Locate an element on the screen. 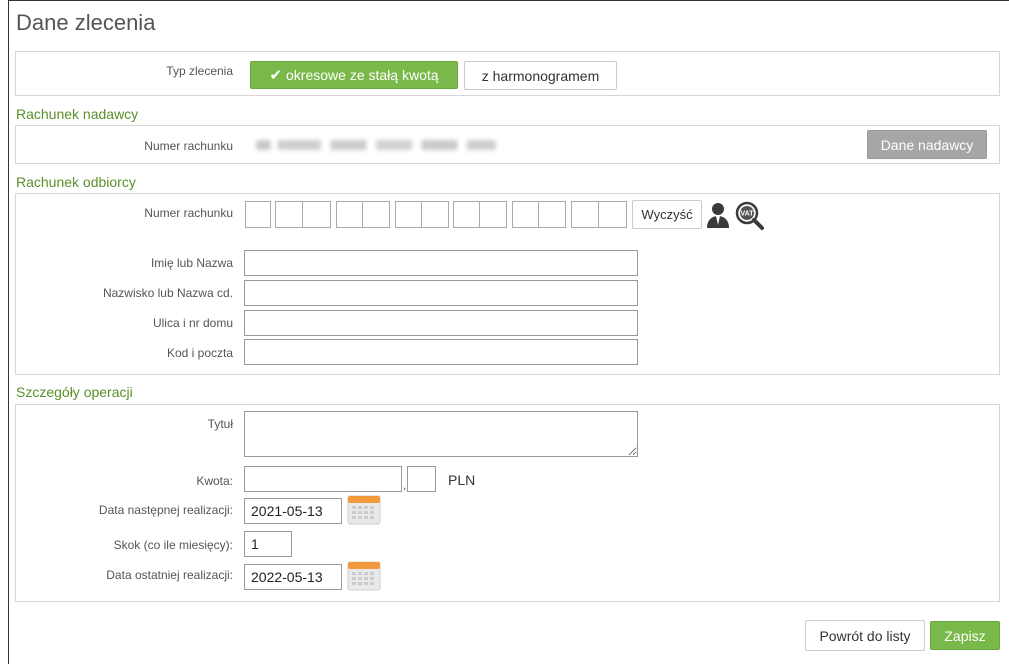 This screenshot has height=664, width=1009. sender-account-number-blurred is located at coordinates (376, 145).